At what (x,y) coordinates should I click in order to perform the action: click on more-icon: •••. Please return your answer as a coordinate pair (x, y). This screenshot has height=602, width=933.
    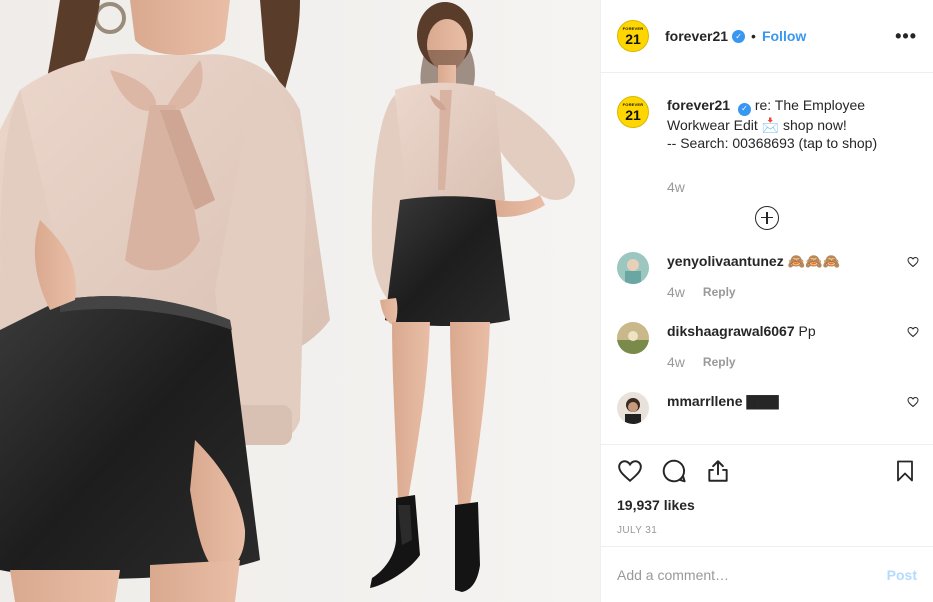
    Looking at the image, I should click on (906, 36).